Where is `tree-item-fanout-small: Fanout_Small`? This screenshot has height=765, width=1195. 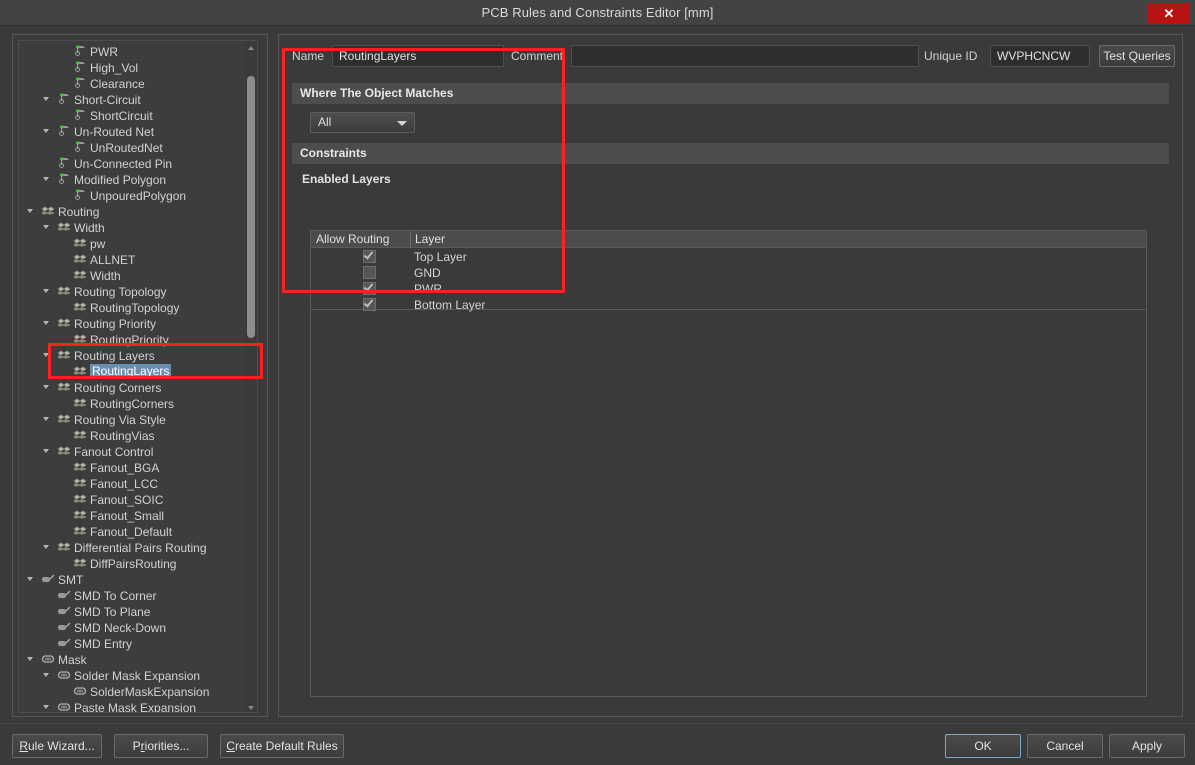
tree-item-fanout-small: Fanout_Small is located at coordinates (133, 515).